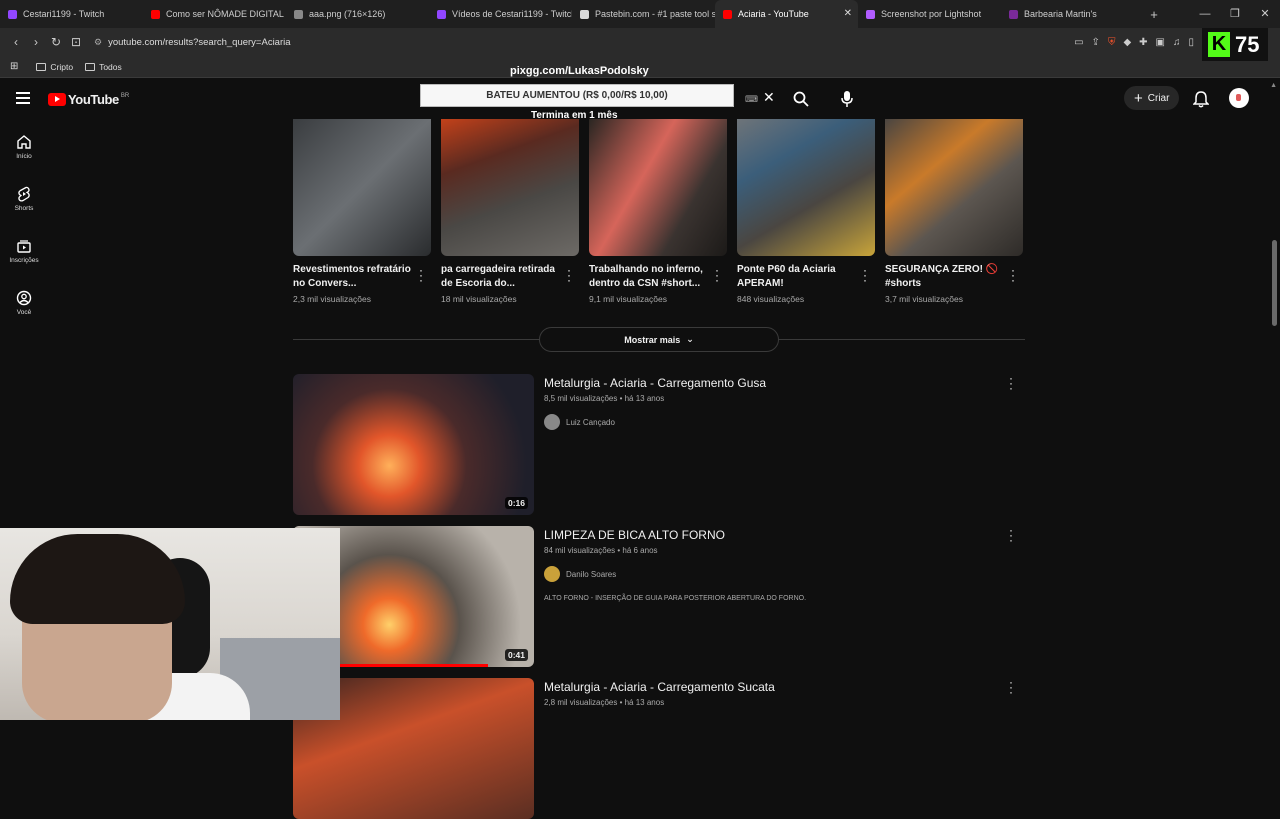 The height and width of the screenshot is (819, 1280). I want to click on browser-tab: Pastebin.com - #1 paste tool s, so click(643, 14).